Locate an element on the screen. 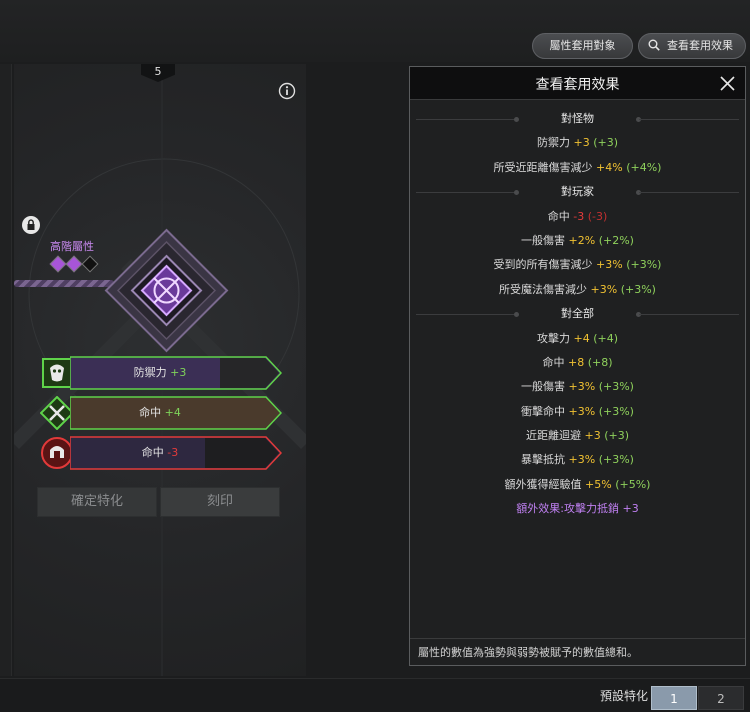 Image resolution: width=750 pixels, height=712 pixels. attribute-slot-accuracy: 命中 +4 is located at coordinates (161, 413).